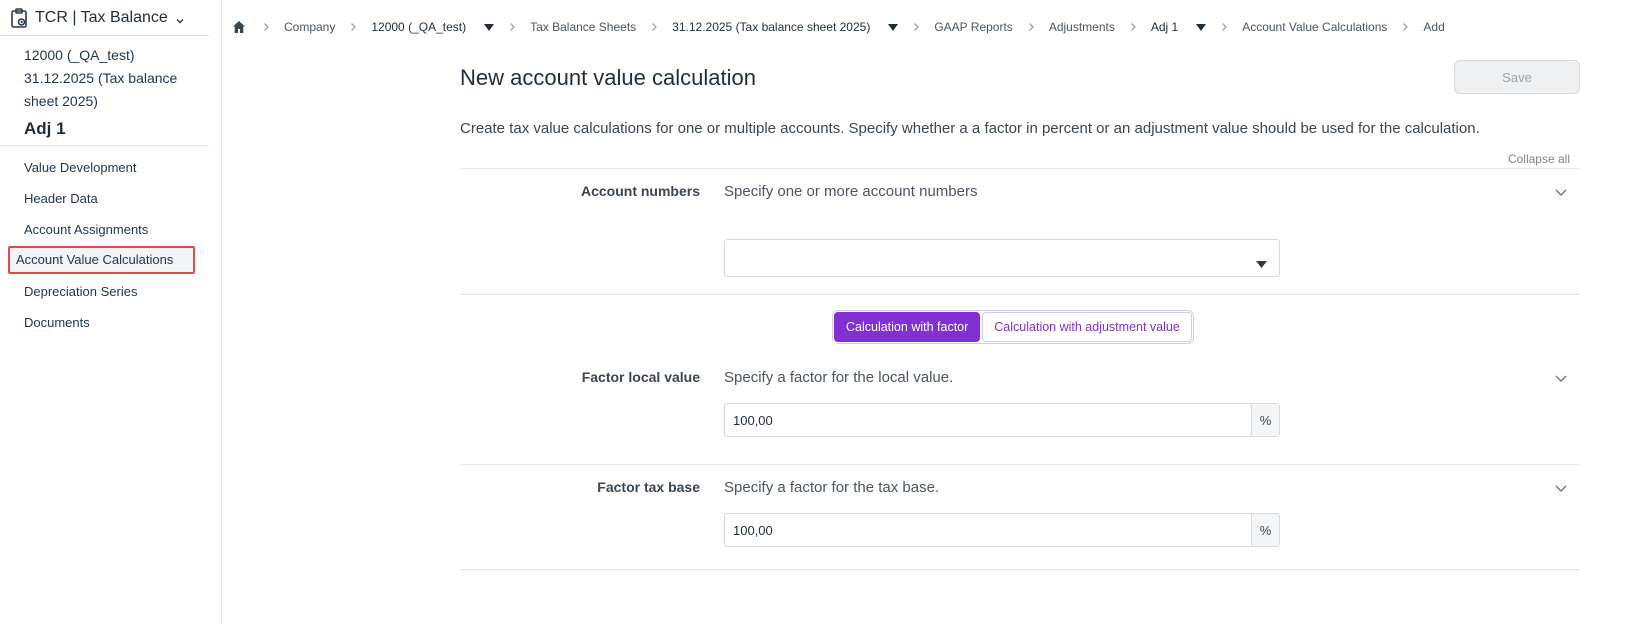 The width and height of the screenshot is (1632, 624). What do you see at coordinates (19, 17) in the screenshot?
I see `clipboard-icon` at bounding box center [19, 17].